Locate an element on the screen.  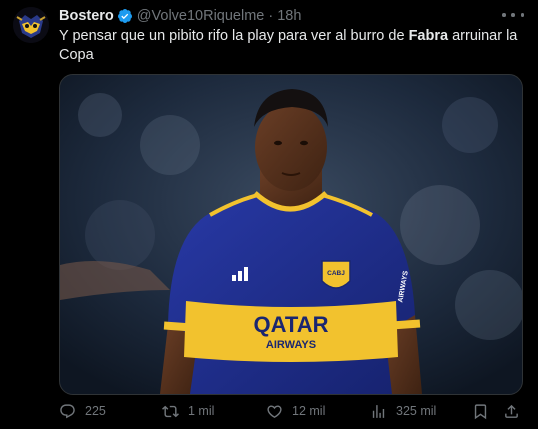
views-button: 325 mil is located at coordinates (403, 411).